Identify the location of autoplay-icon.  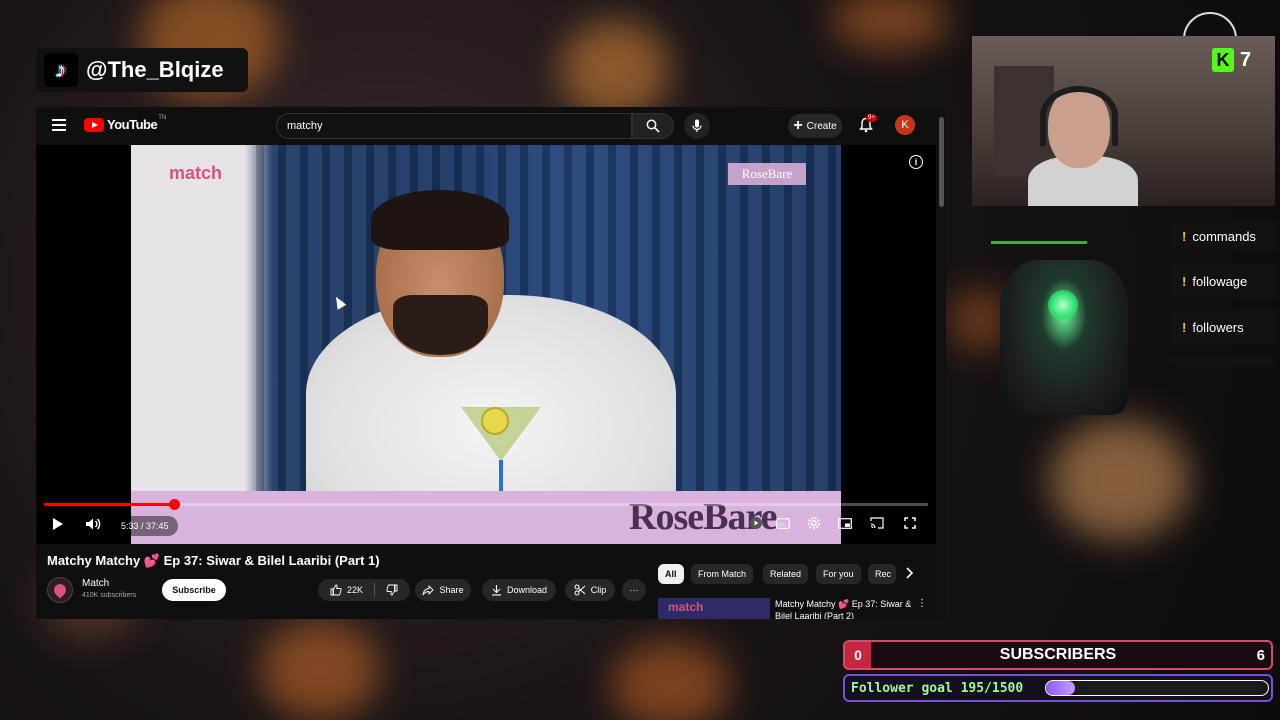
(756, 523).